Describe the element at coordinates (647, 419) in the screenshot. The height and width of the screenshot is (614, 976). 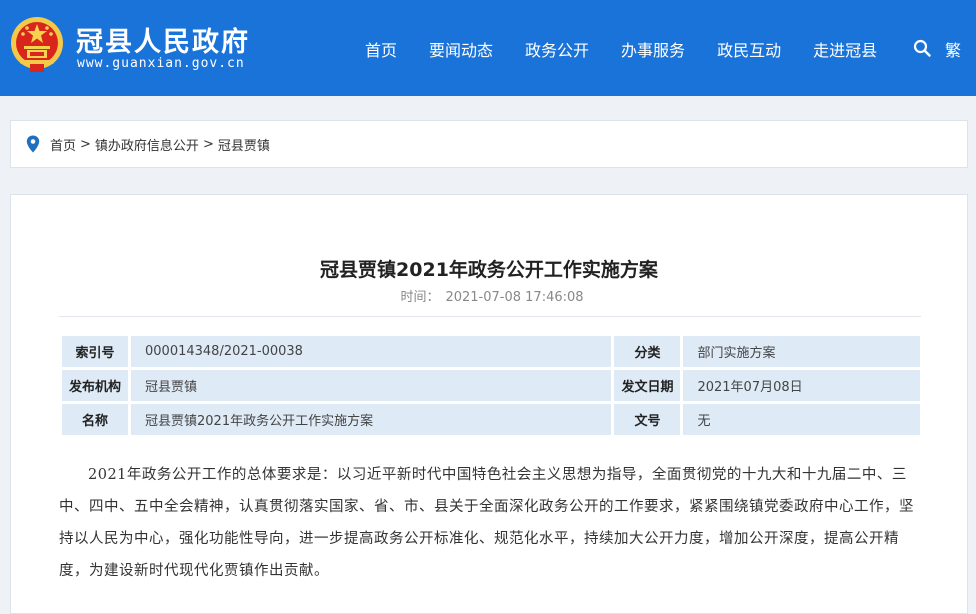
I see `doc-number-label: 文号` at that location.